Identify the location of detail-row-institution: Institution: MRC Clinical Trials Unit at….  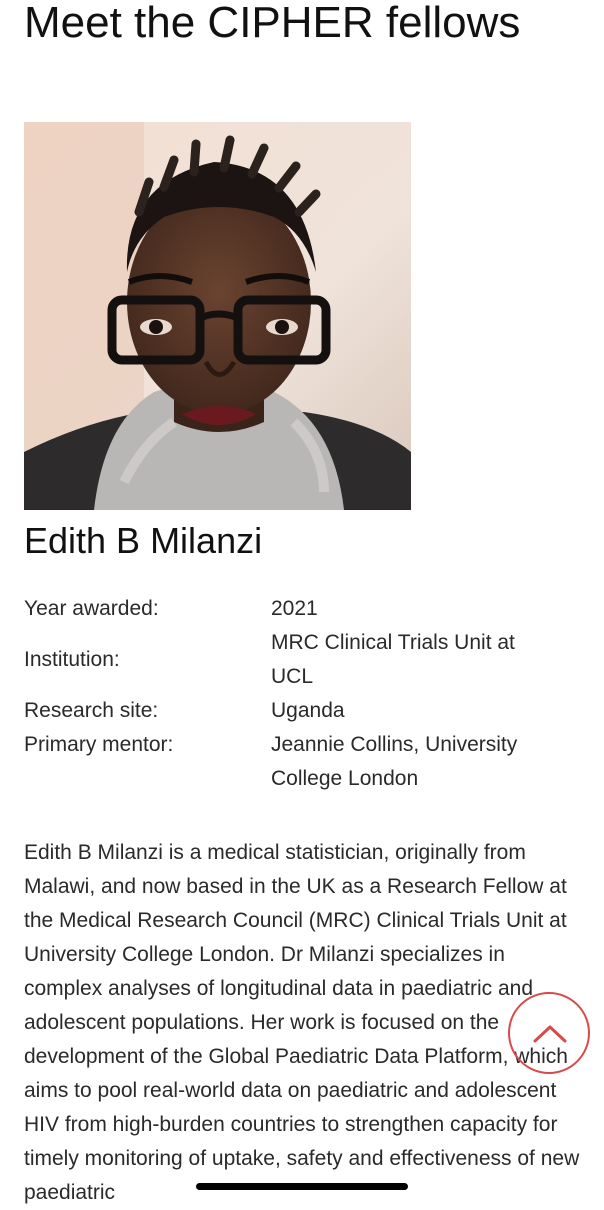
(304, 660).